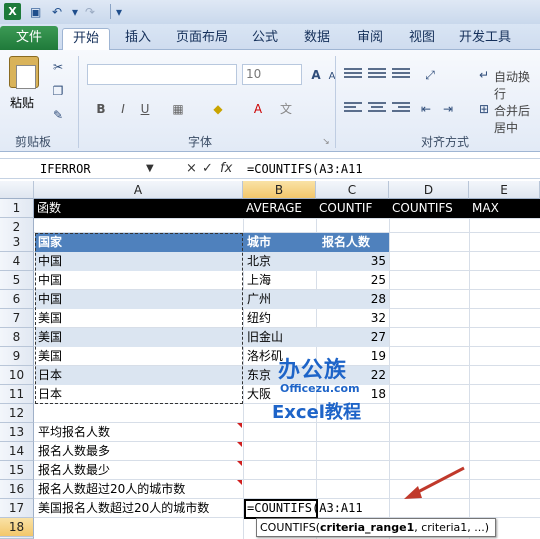  Describe the element at coordinates (305, 169) in the screenshot. I see `formula-input: =COUNTIFS(A3:A11` at that location.